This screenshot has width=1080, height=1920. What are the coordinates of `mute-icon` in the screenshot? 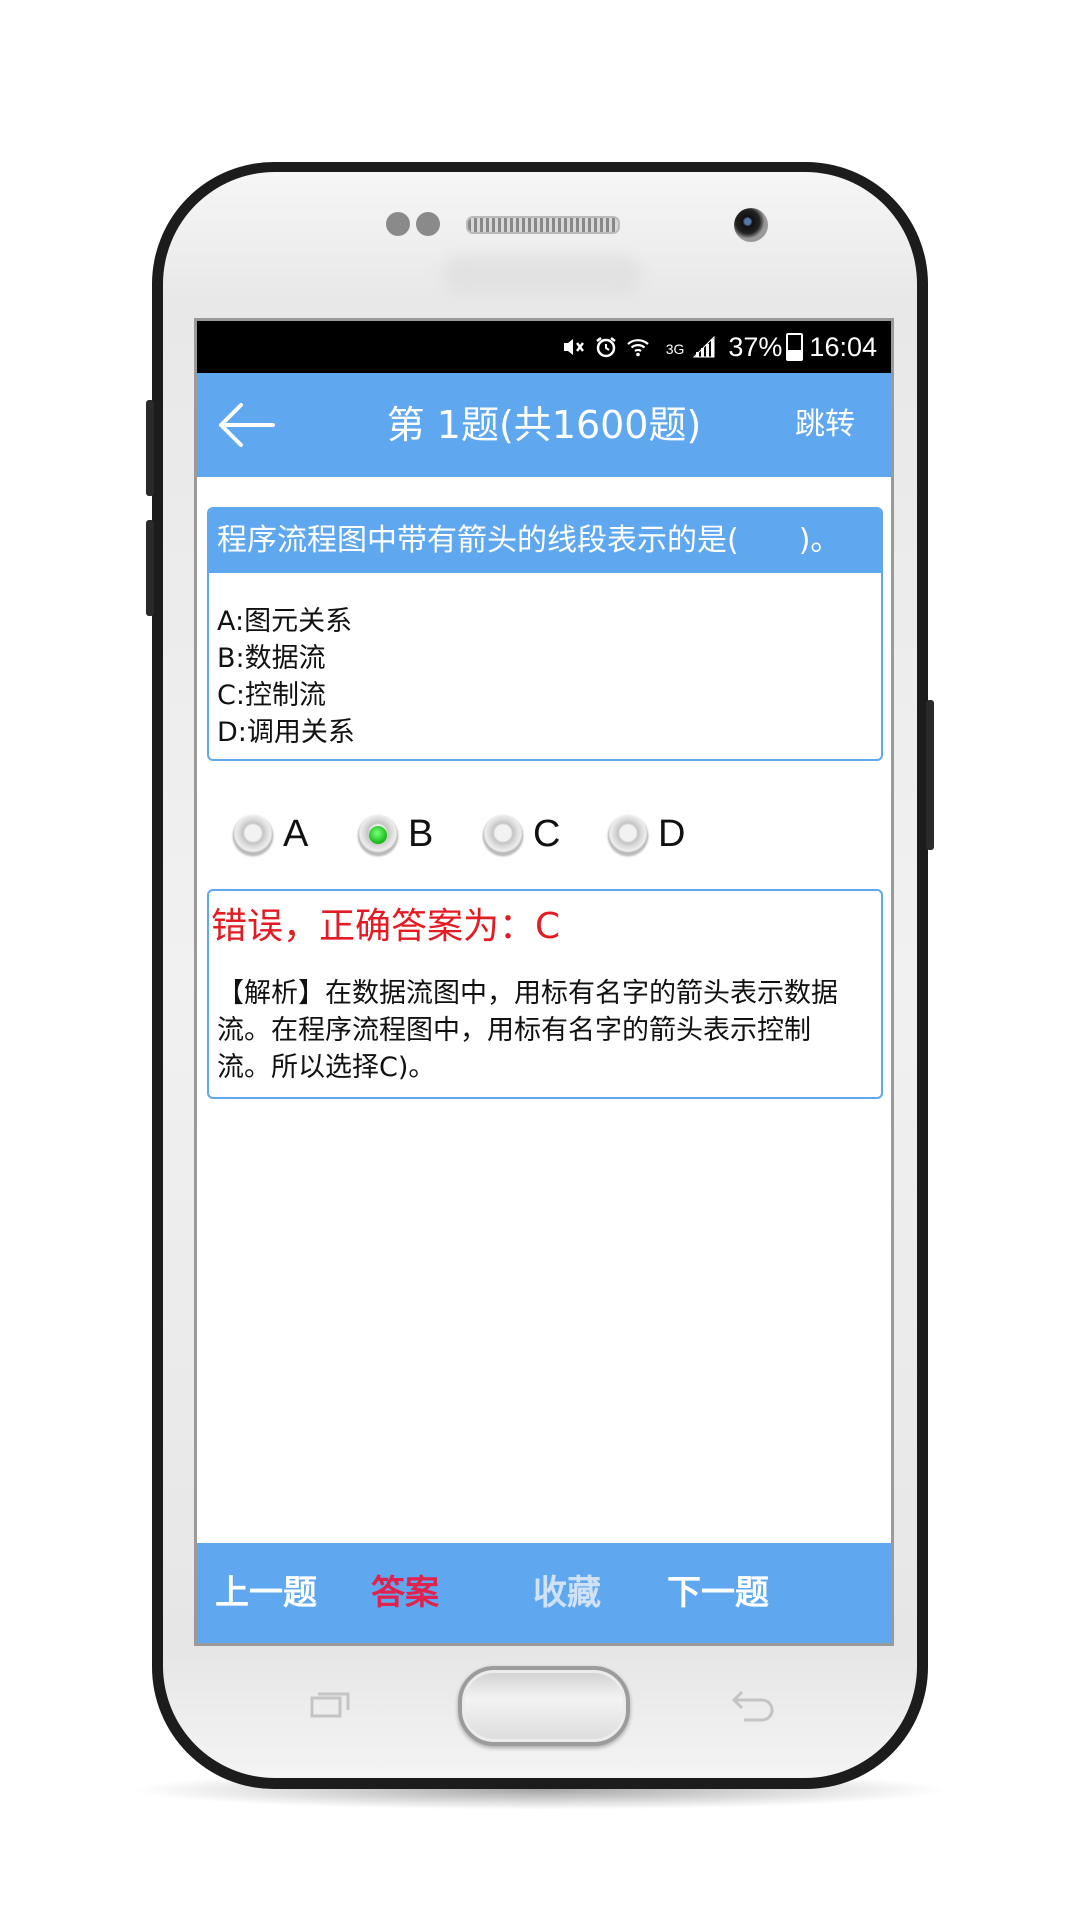 It's located at (574, 347).